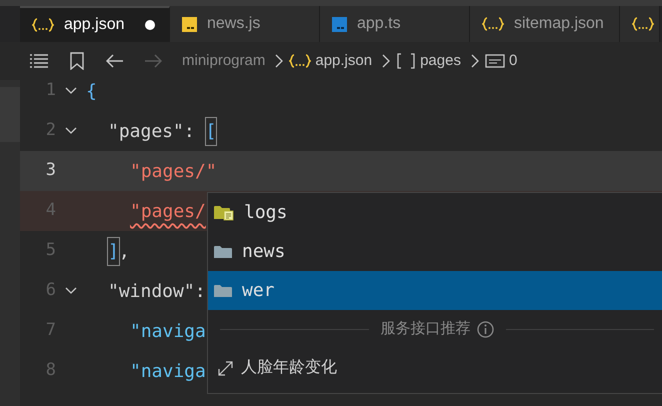  I want to click on breadcrumb-item: miniprogram, so click(224, 61).